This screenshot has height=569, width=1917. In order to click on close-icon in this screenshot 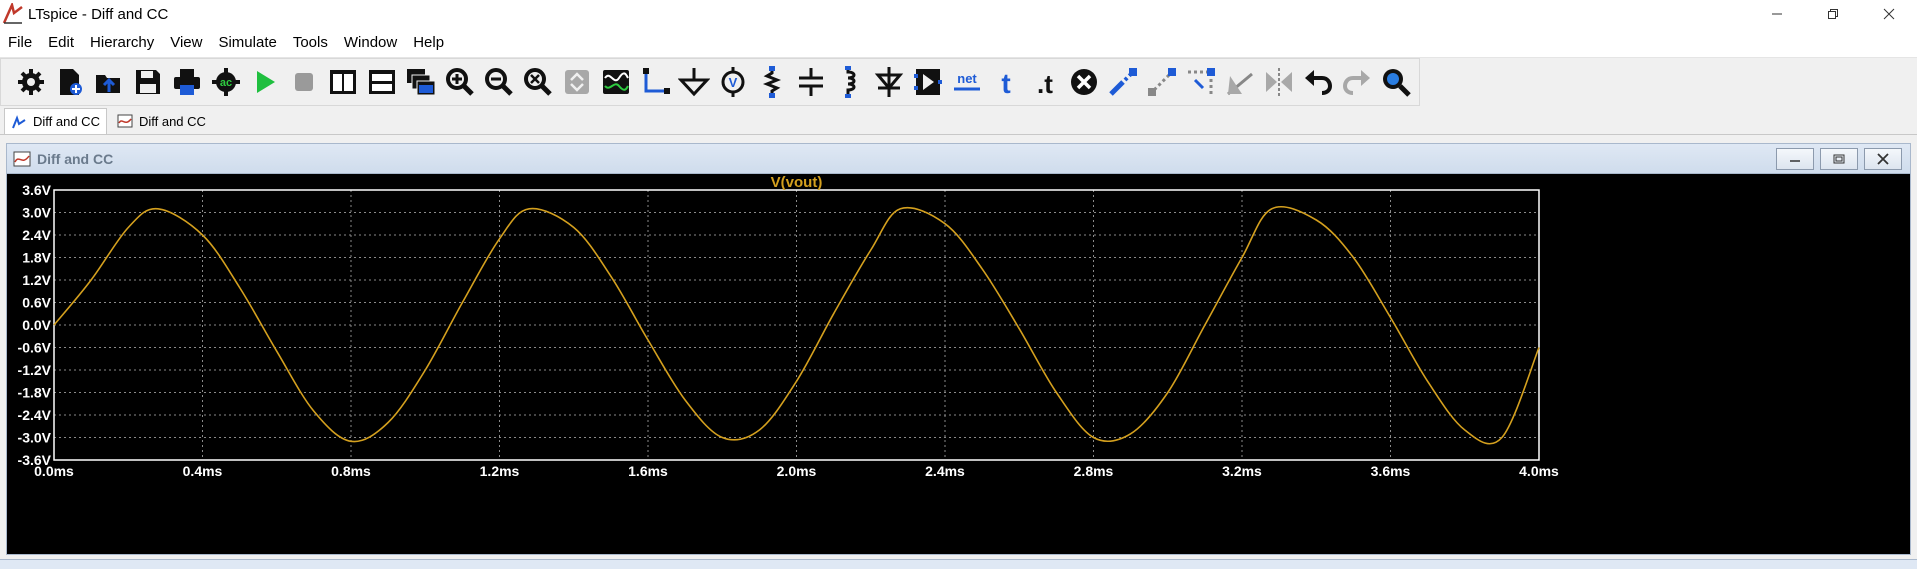, I will do `click(1889, 14)`.